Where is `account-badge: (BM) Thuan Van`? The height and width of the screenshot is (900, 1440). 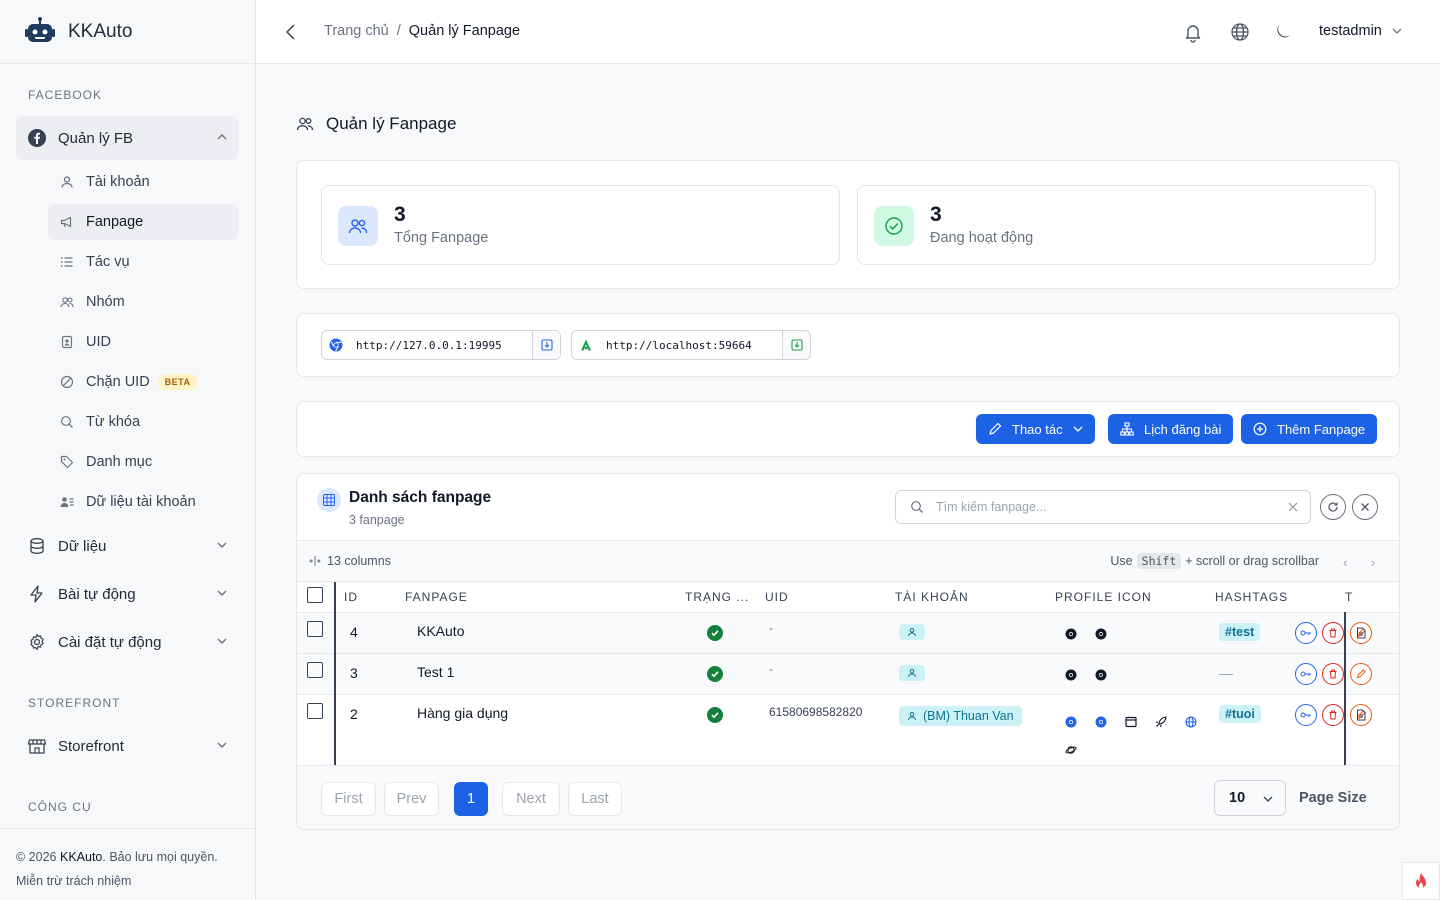 account-badge: (BM) Thuan Van is located at coordinates (960, 715).